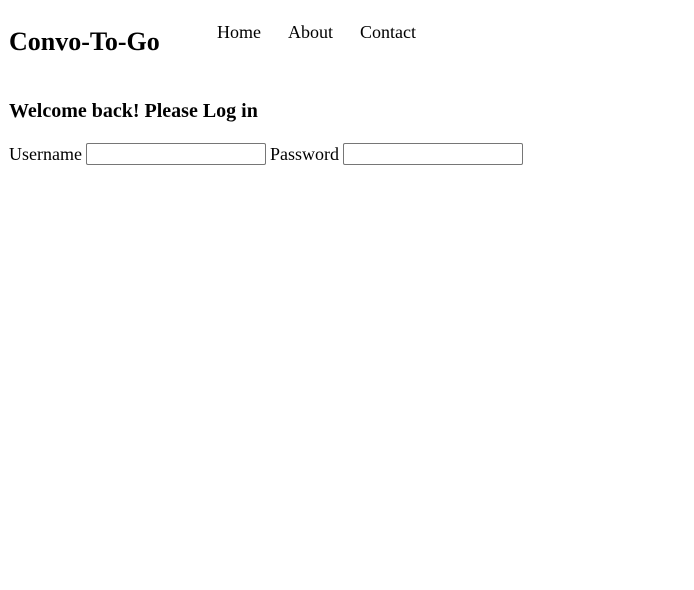 This screenshot has width=694, height=590. Describe the element at coordinates (304, 154) in the screenshot. I see `password-label: Password` at that location.